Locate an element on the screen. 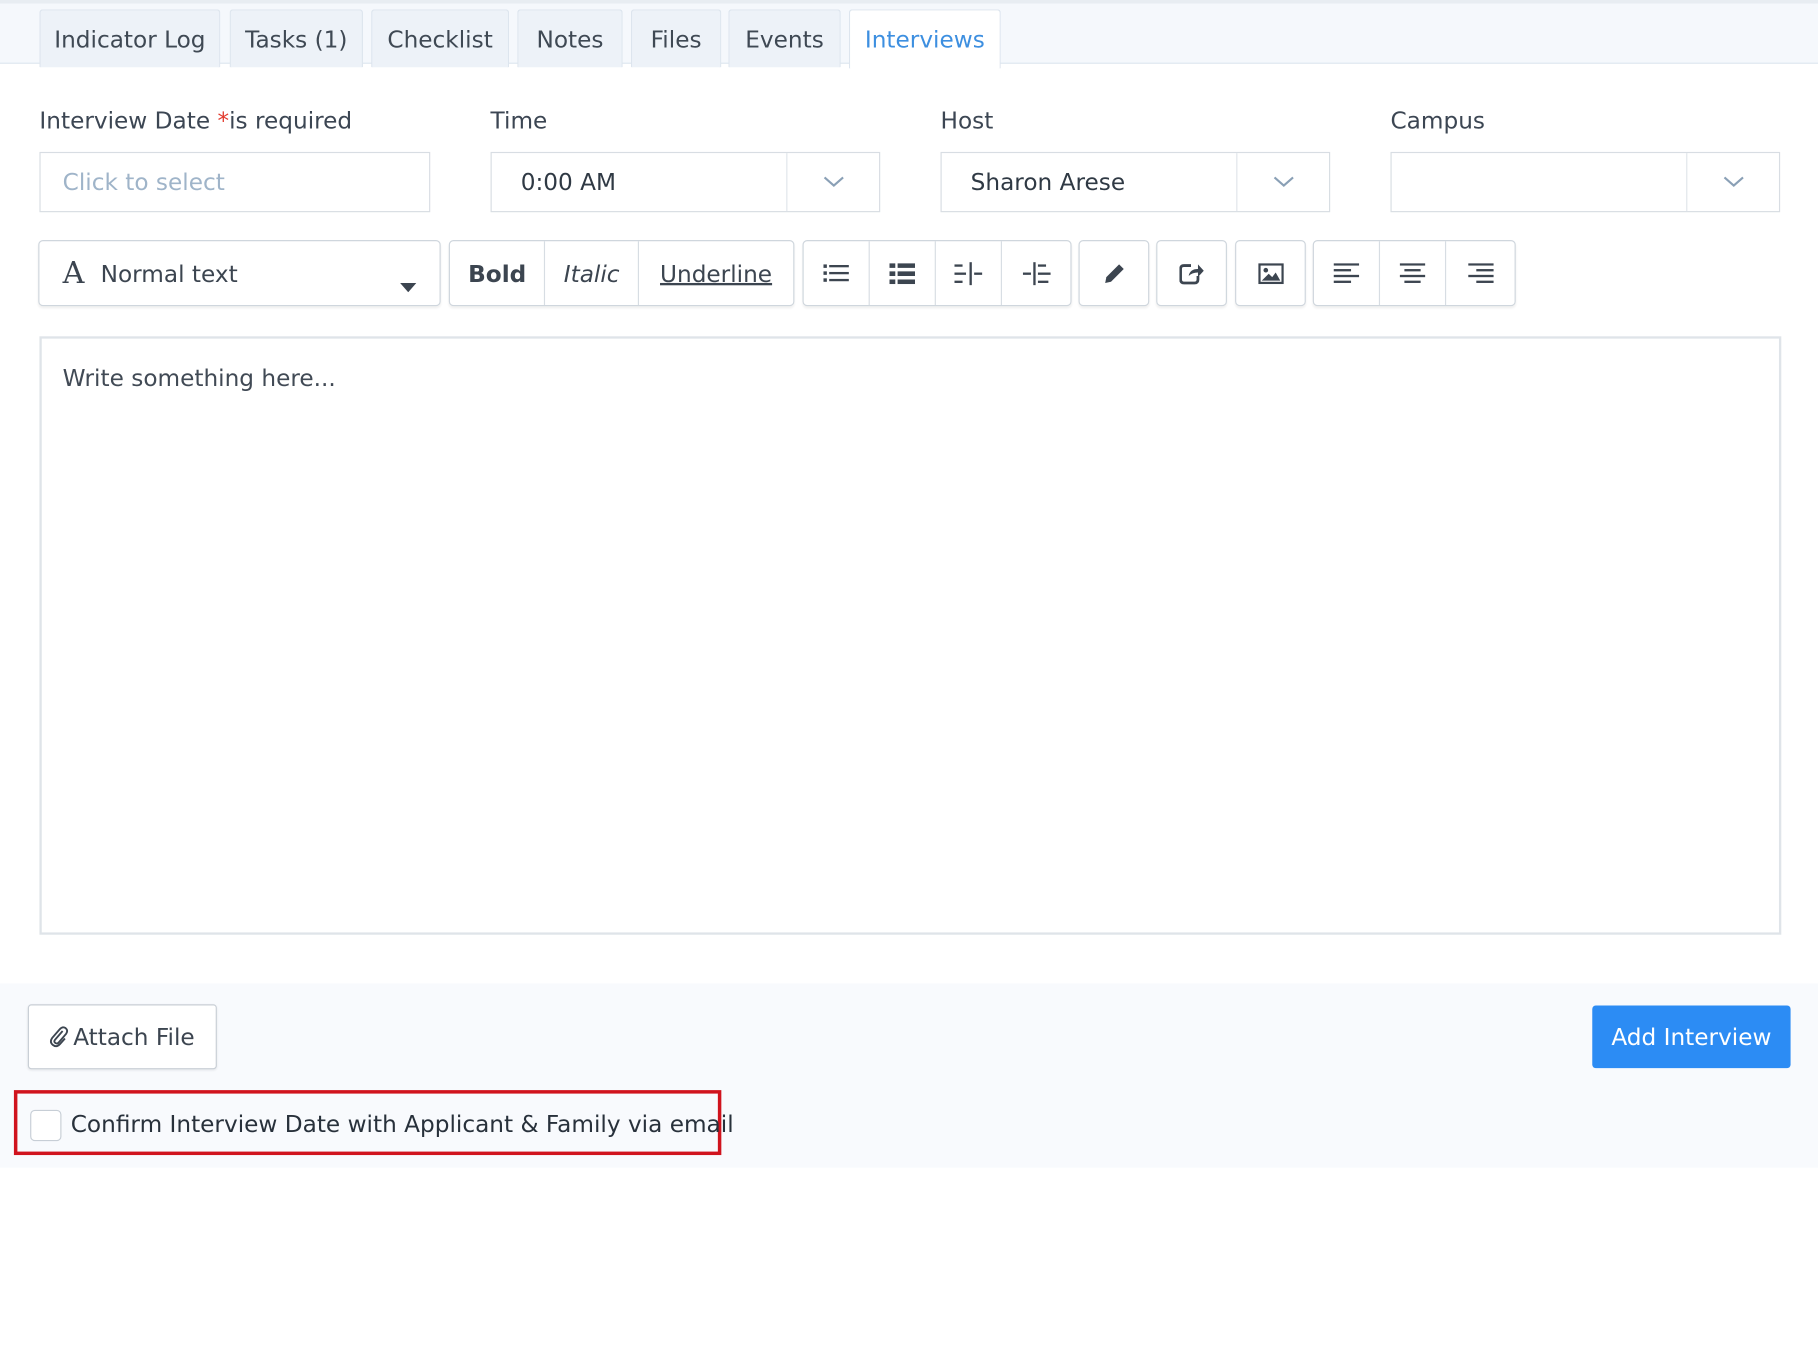 The height and width of the screenshot is (1355, 1818). block-style-button: A Normal text is located at coordinates (239, 273).